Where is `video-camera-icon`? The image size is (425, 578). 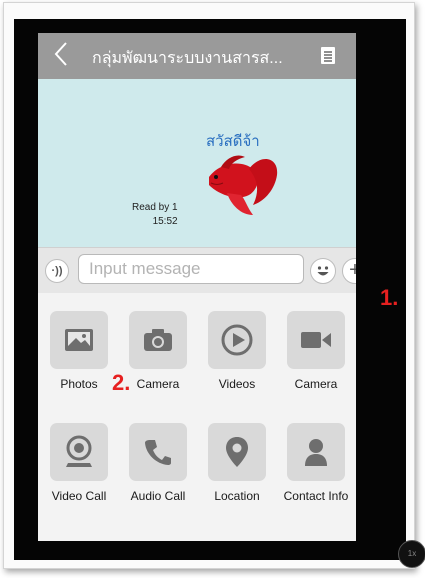
video-camera-icon is located at coordinates (316, 340).